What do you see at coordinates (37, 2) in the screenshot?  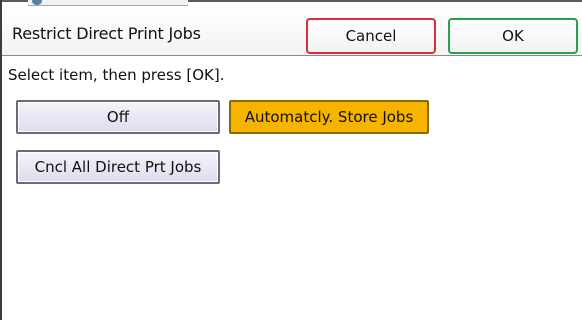 I see `app-icon` at bounding box center [37, 2].